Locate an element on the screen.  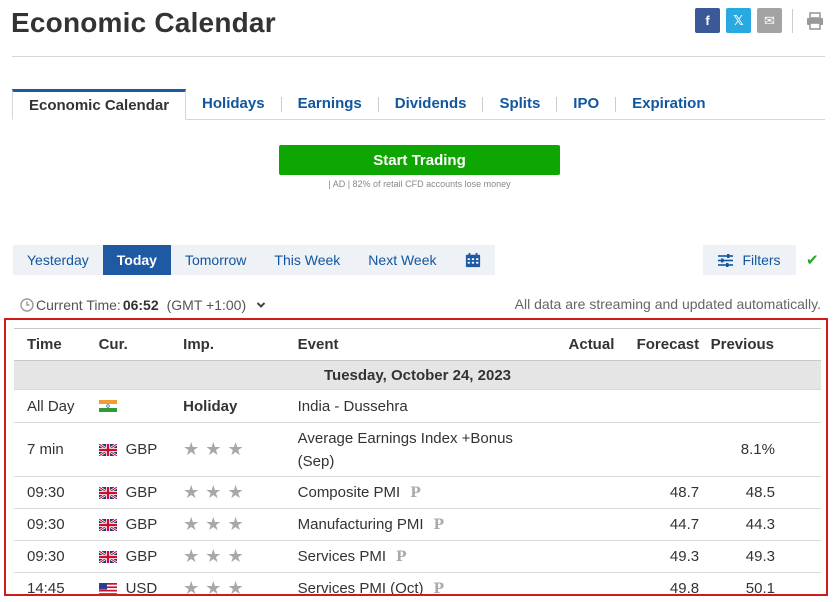
table-row: 09:30 GBP ★ ★ ★ Composite PMI P 48.7 48.5 is located at coordinates (417, 492).